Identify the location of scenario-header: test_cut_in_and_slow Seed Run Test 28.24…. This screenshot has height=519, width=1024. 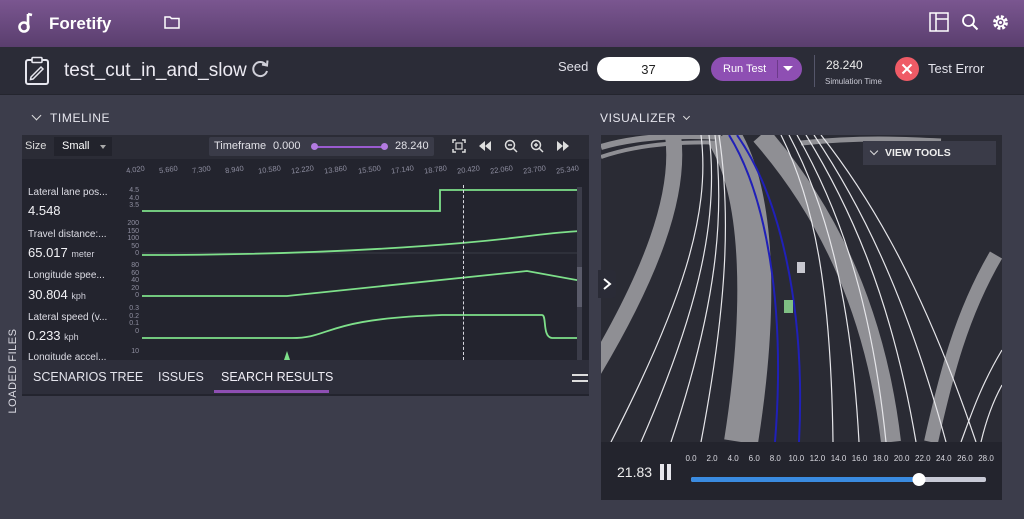
(512, 71).